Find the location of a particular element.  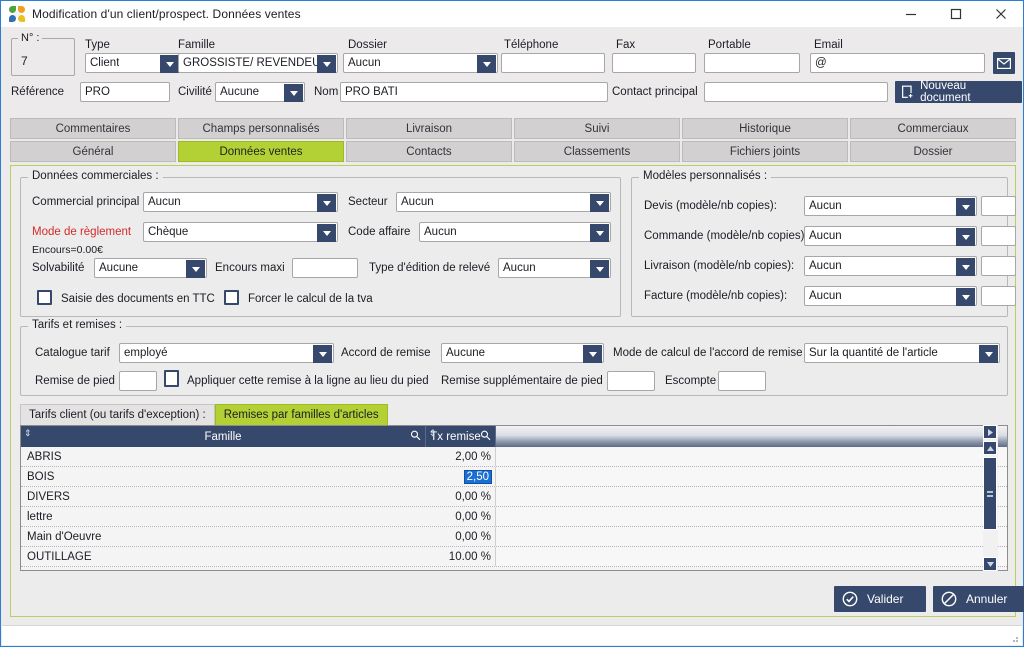

tab-contacts: Contacts is located at coordinates (429, 151).